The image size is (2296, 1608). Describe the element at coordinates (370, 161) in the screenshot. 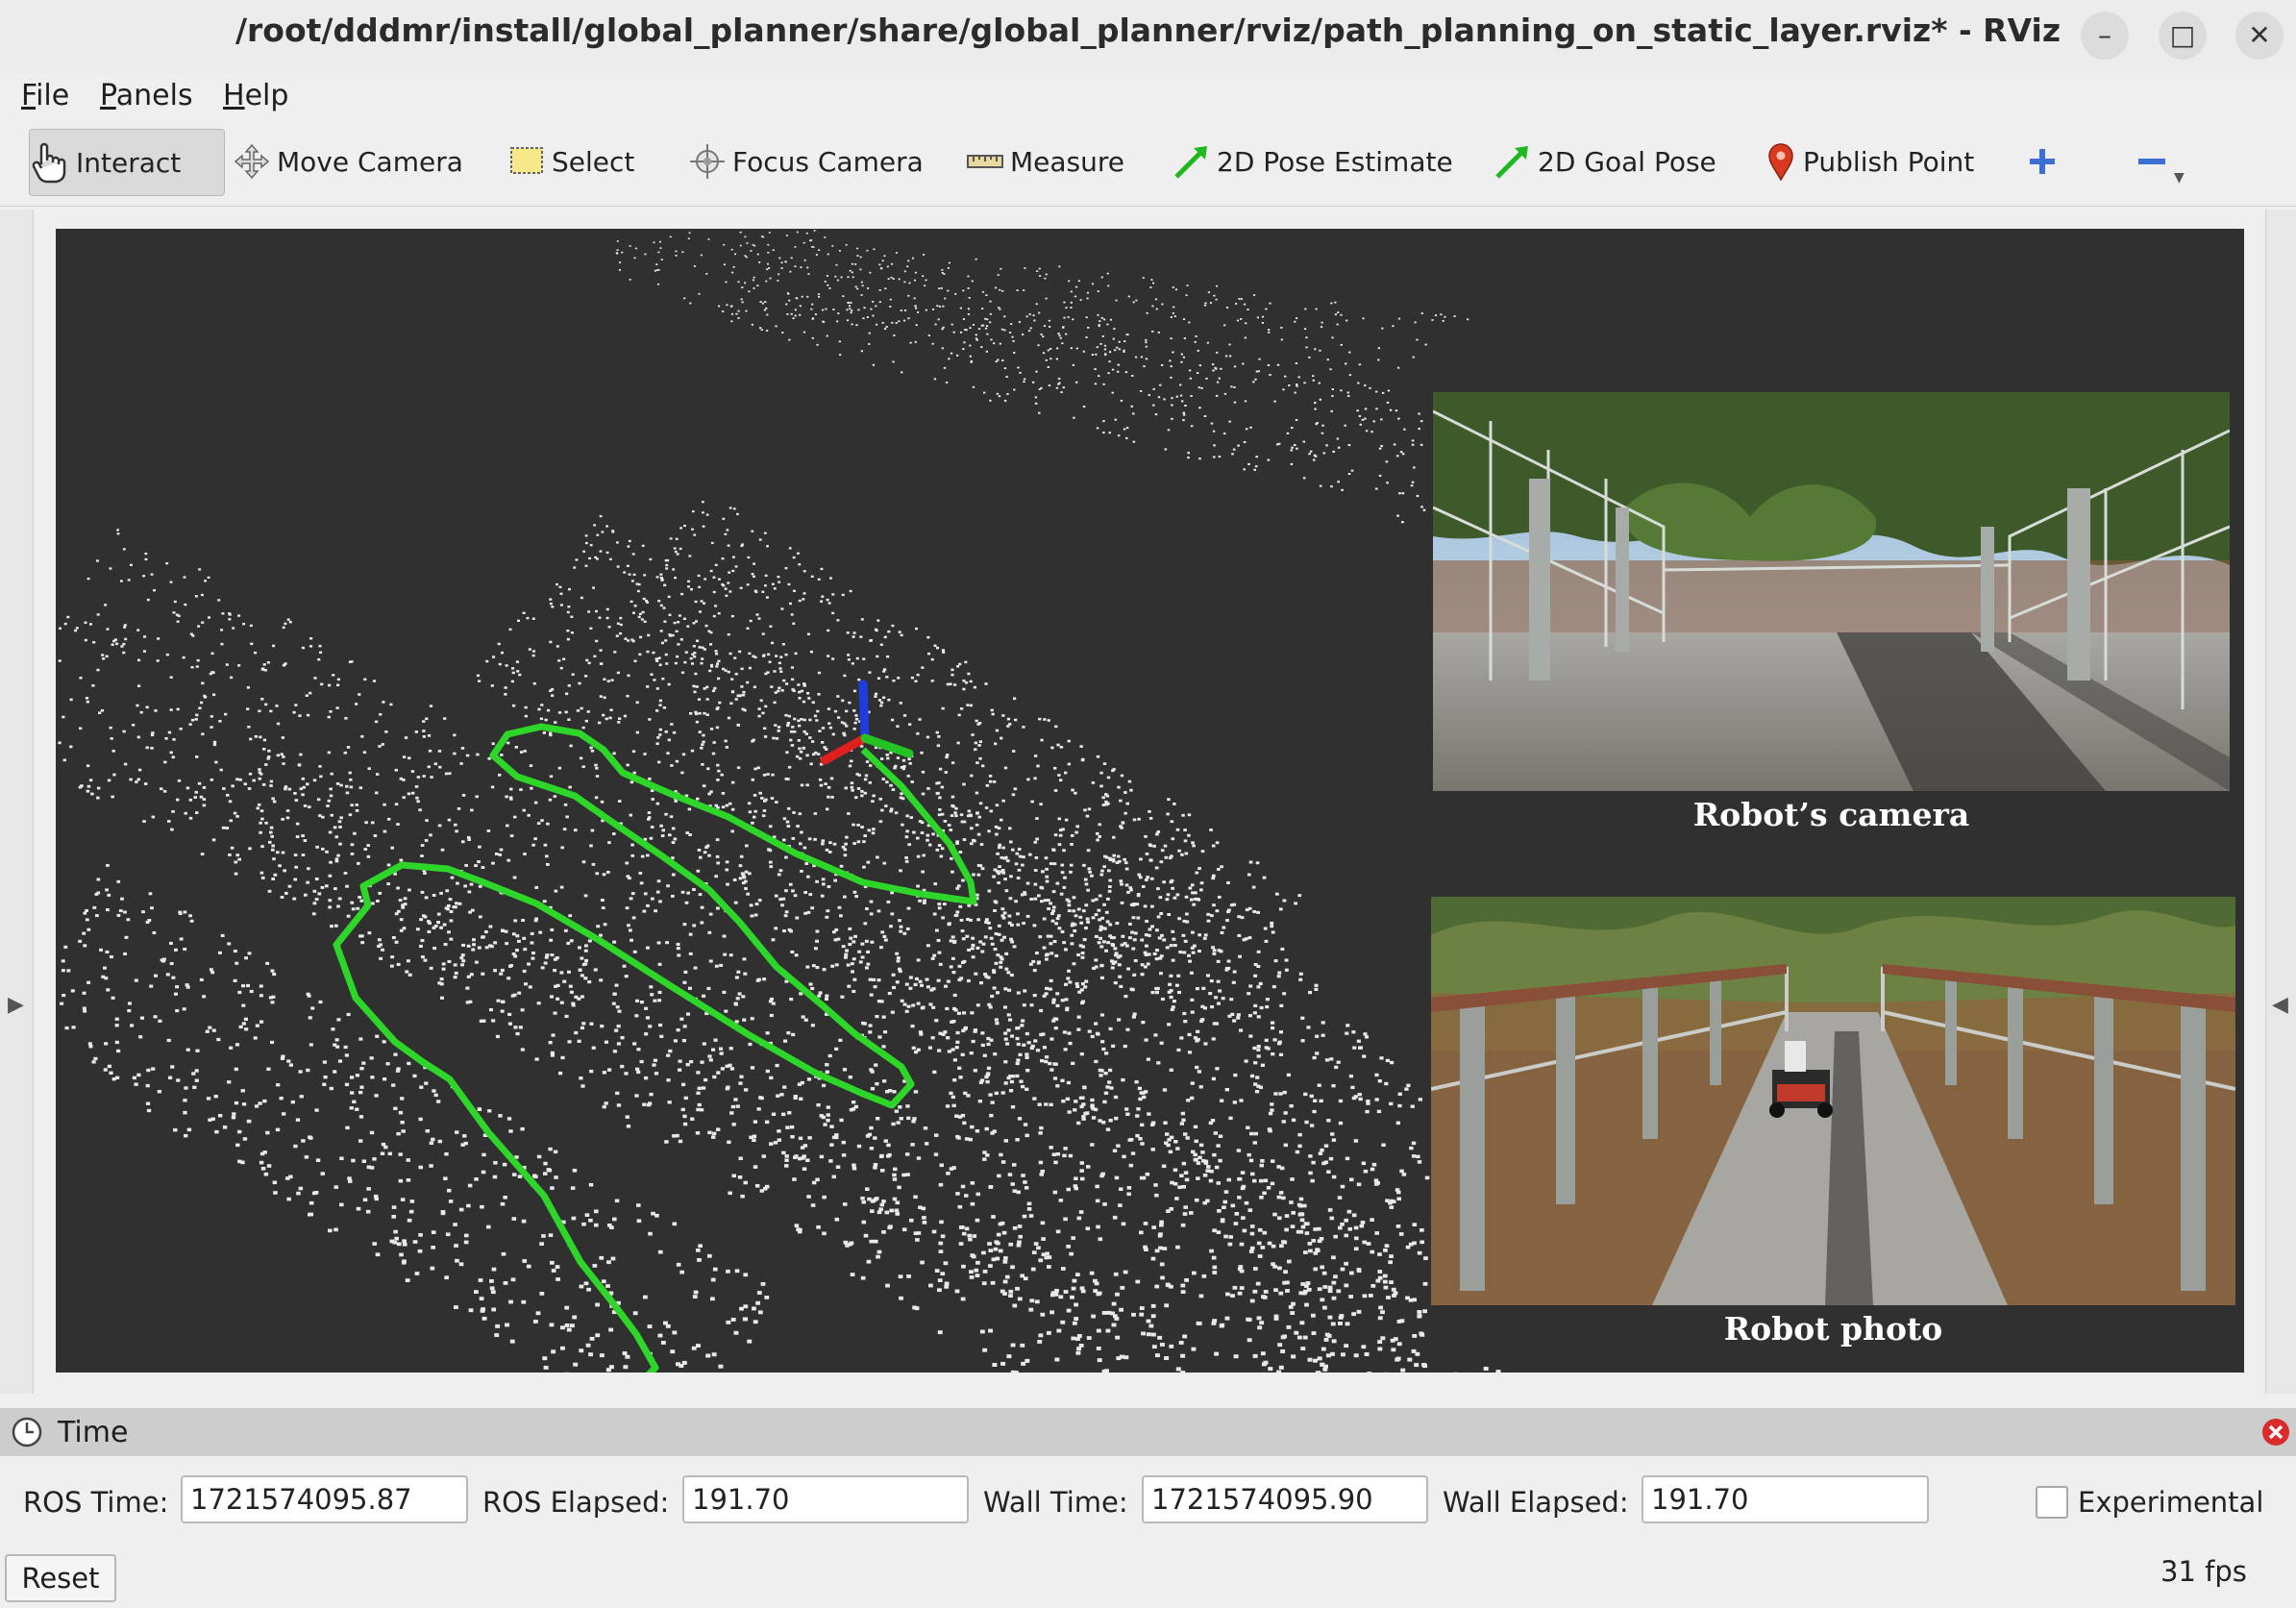

I see `move-camera-label: Move Camera` at that location.